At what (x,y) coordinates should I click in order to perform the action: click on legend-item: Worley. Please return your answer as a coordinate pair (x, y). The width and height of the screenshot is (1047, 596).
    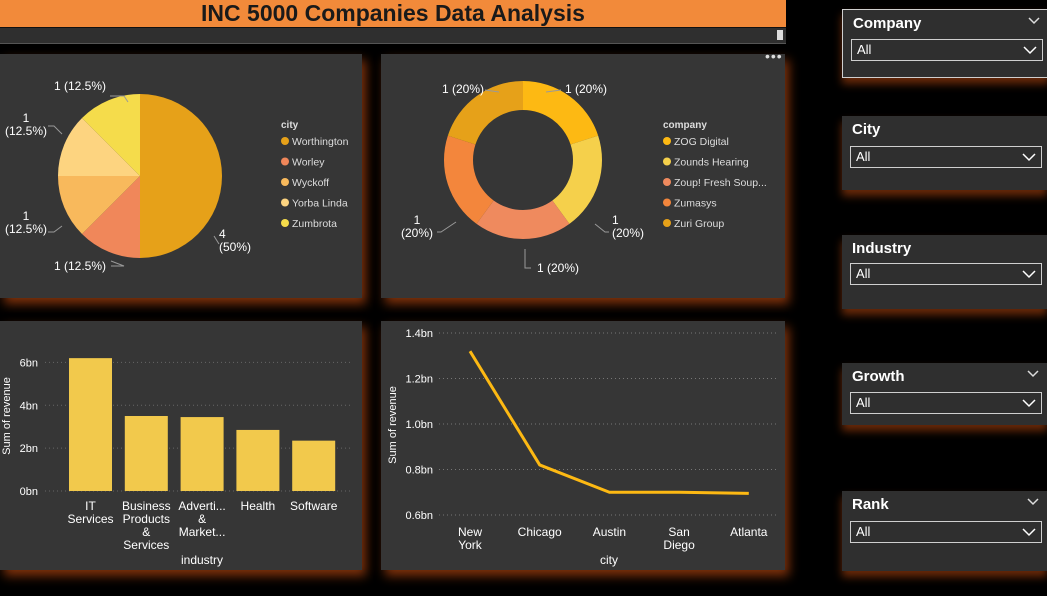
    Looking at the image, I should click on (308, 163).